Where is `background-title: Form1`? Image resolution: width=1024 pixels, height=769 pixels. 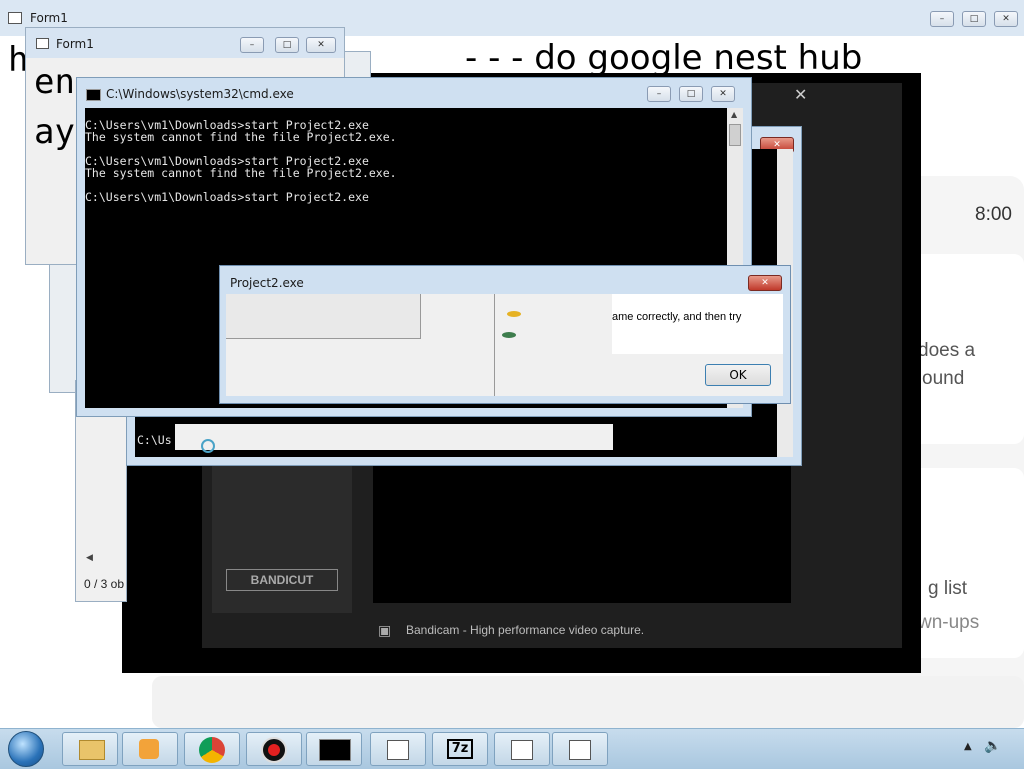
background-title: Form1 is located at coordinates (49, 18).